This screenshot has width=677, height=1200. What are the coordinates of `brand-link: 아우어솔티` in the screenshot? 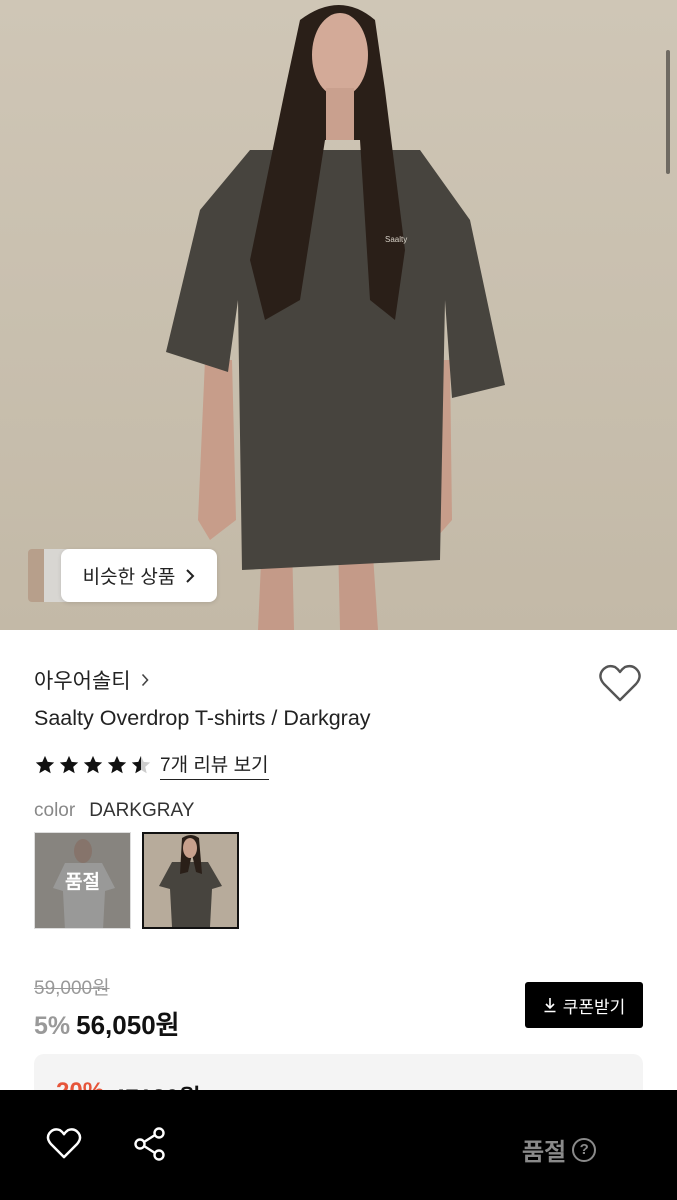 It's located at (91, 680).